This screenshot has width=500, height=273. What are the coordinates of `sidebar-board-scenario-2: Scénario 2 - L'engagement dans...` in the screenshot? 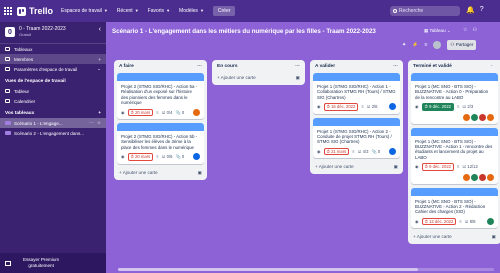 It's located at (53, 133).